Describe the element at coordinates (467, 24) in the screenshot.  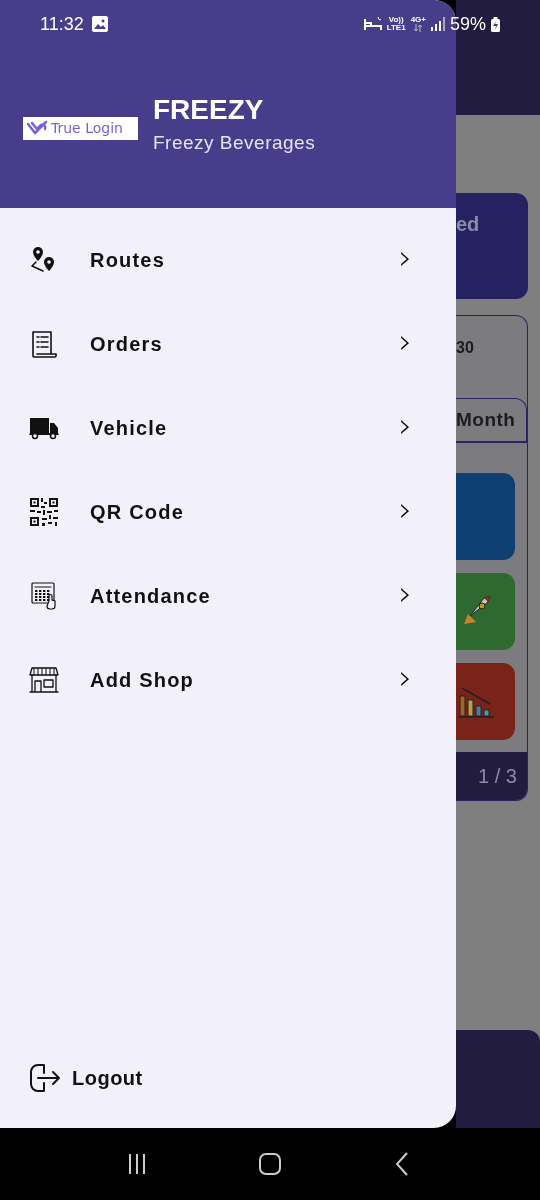
I see `battery-percent: 59%` at that location.